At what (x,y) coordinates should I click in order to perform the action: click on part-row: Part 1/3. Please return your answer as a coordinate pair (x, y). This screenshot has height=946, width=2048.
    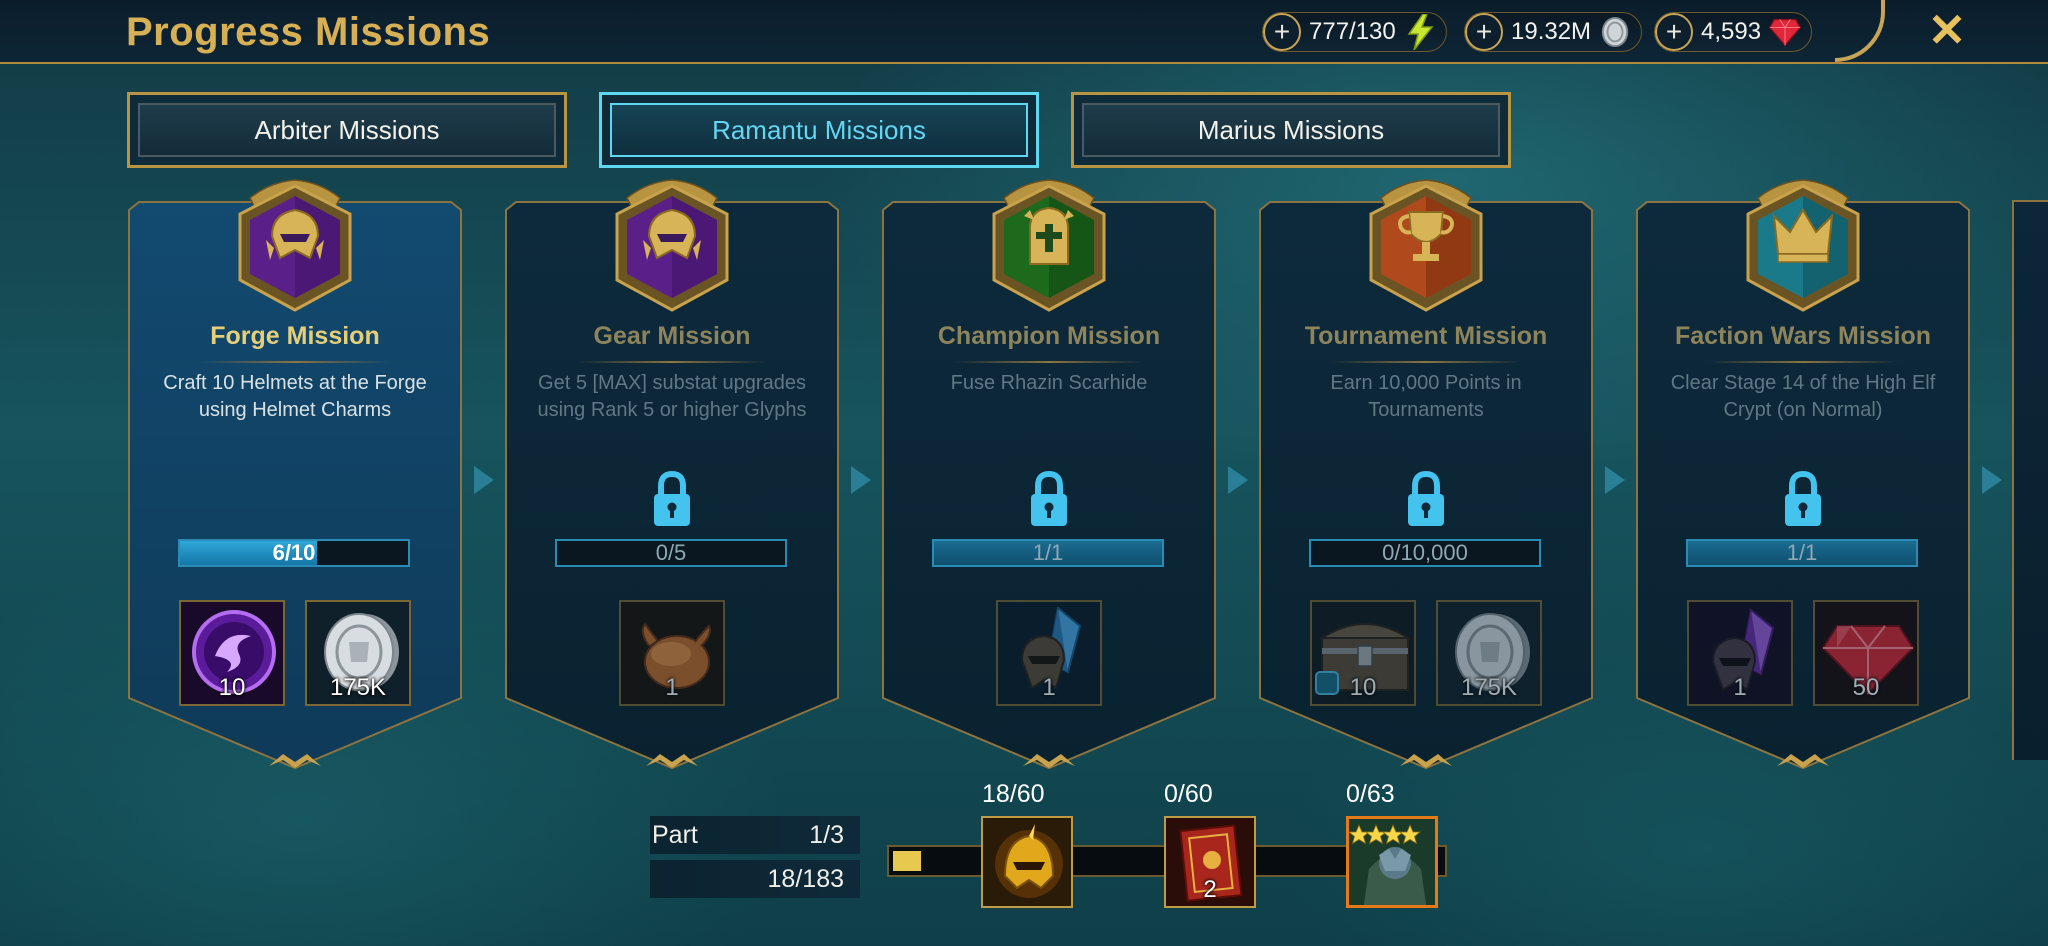
    Looking at the image, I should click on (755, 835).